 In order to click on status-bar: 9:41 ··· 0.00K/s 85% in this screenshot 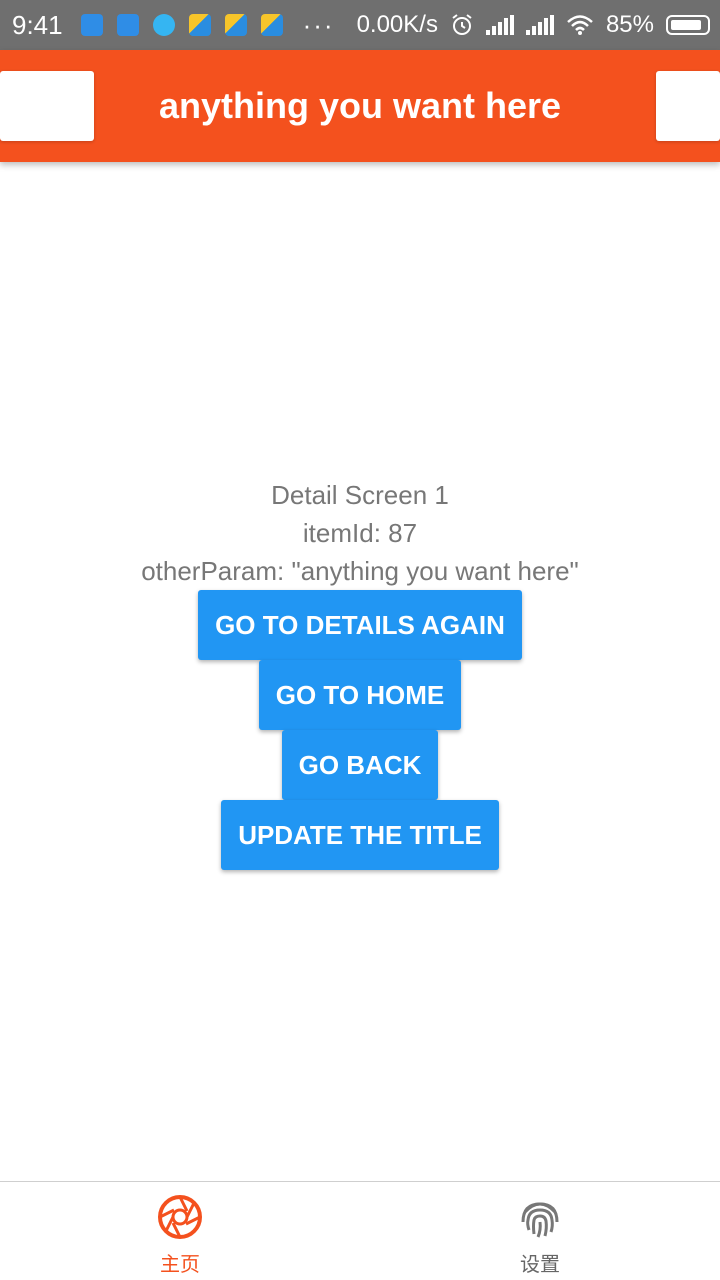, I will do `click(360, 25)`.